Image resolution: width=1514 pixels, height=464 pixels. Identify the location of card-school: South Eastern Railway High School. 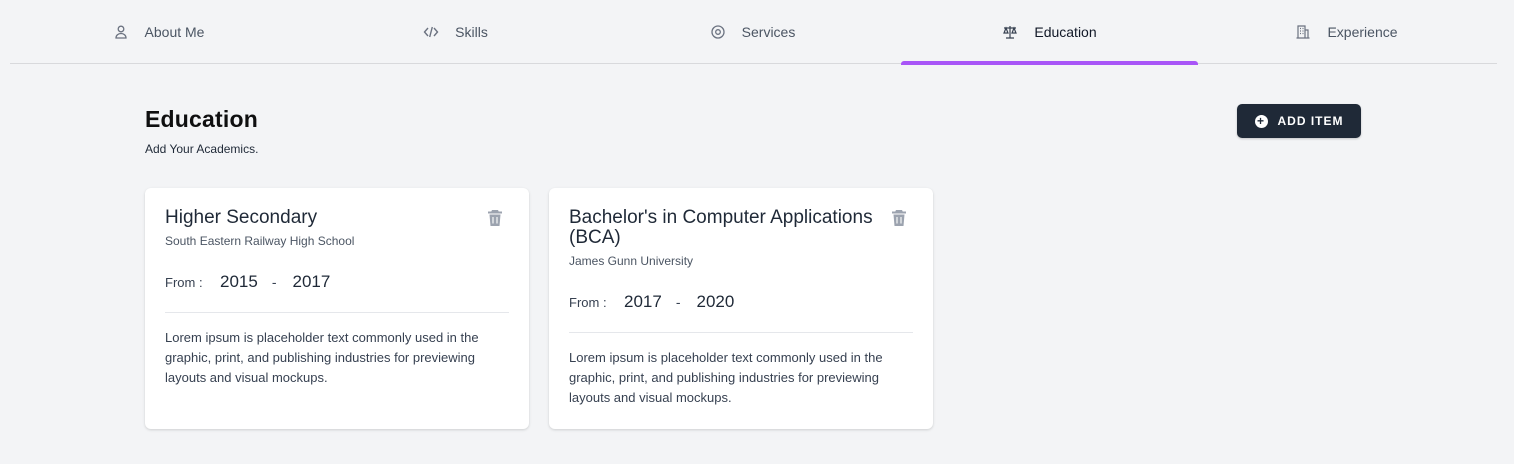
(260, 241).